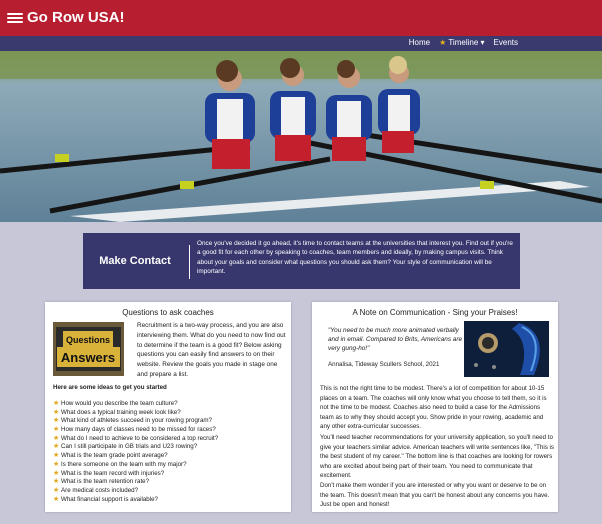 This screenshot has height=524, width=602. I want to click on questions-card-title: Questions to ask coaches, so click(168, 312).